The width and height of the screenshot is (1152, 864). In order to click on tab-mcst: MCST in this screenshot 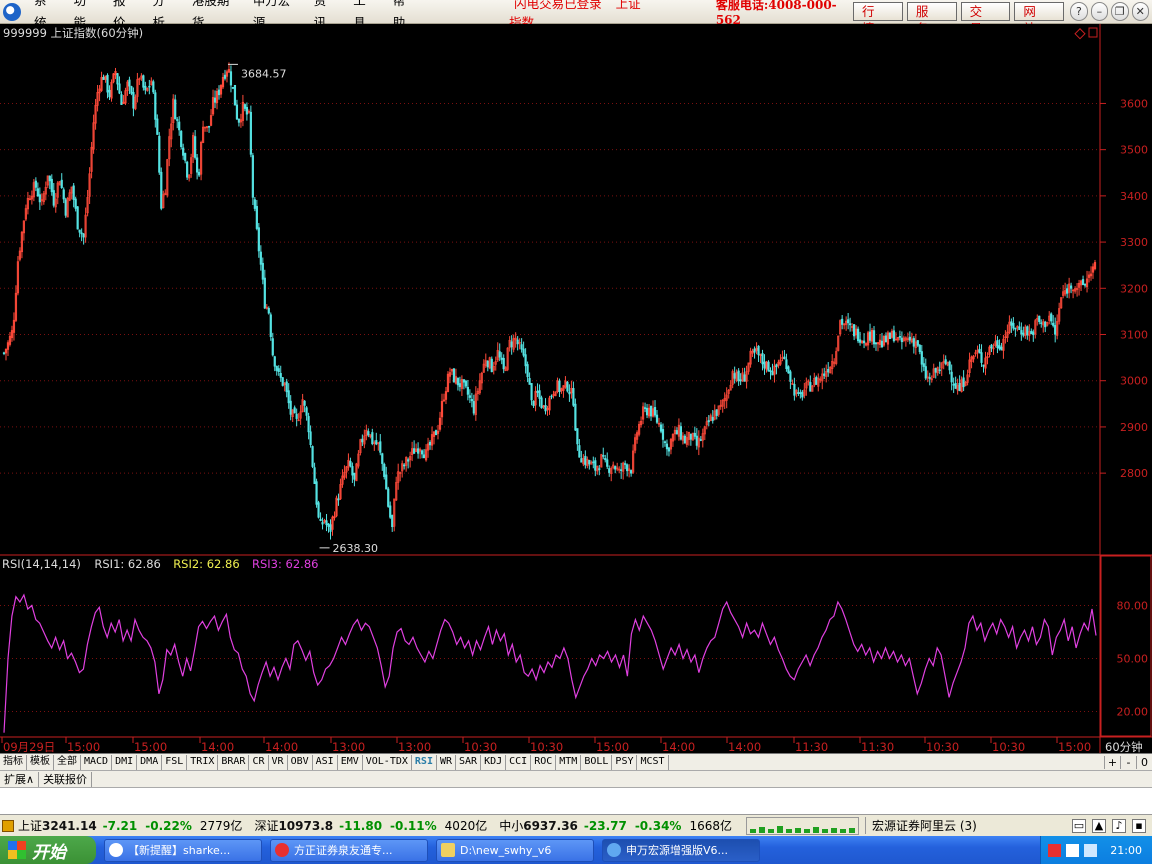, I will do `click(653, 762)`.